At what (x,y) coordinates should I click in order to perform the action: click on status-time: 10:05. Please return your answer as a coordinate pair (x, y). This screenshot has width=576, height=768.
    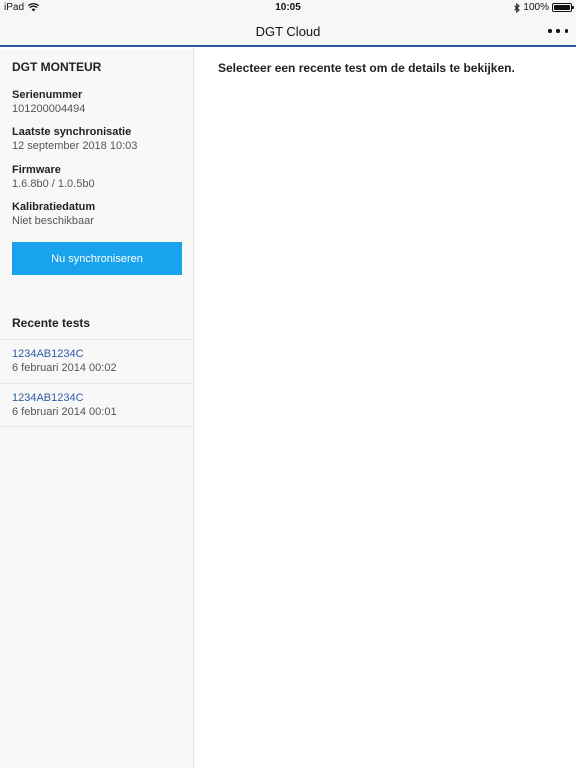
    Looking at the image, I should click on (288, 7).